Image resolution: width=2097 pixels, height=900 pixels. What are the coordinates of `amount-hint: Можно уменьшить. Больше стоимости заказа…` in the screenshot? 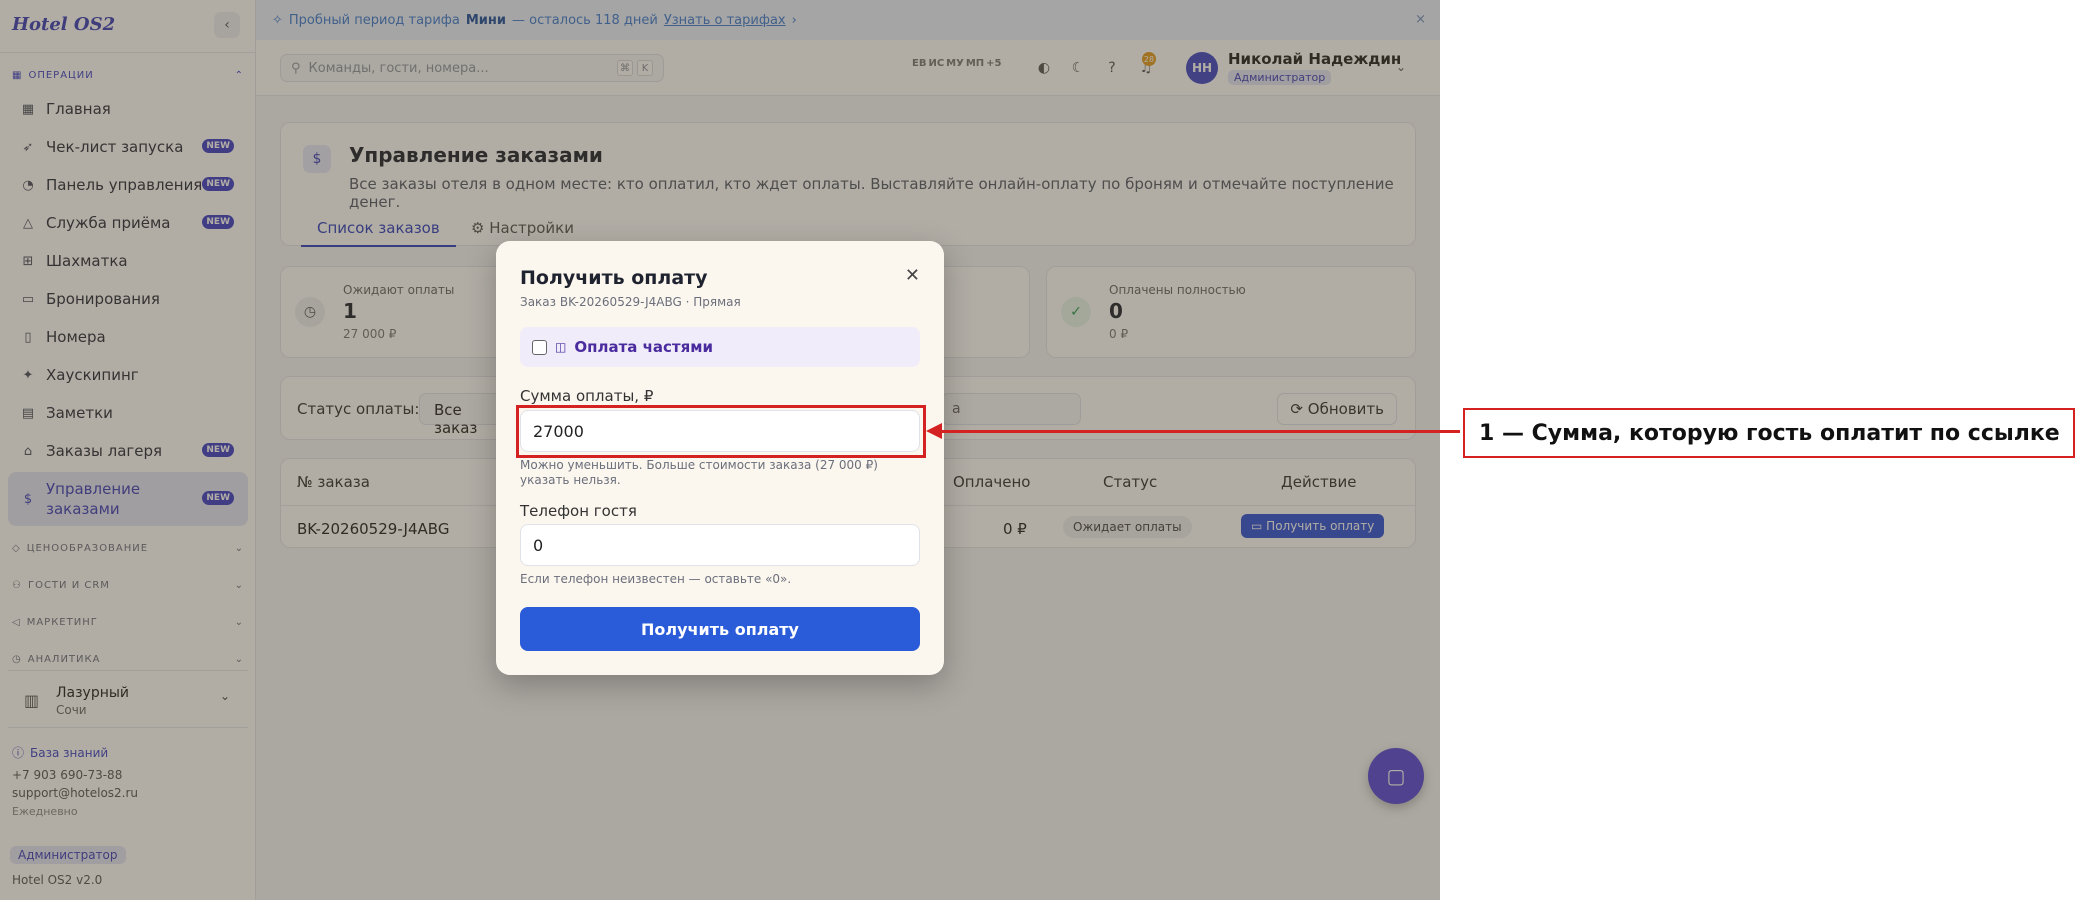 It's located at (699, 472).